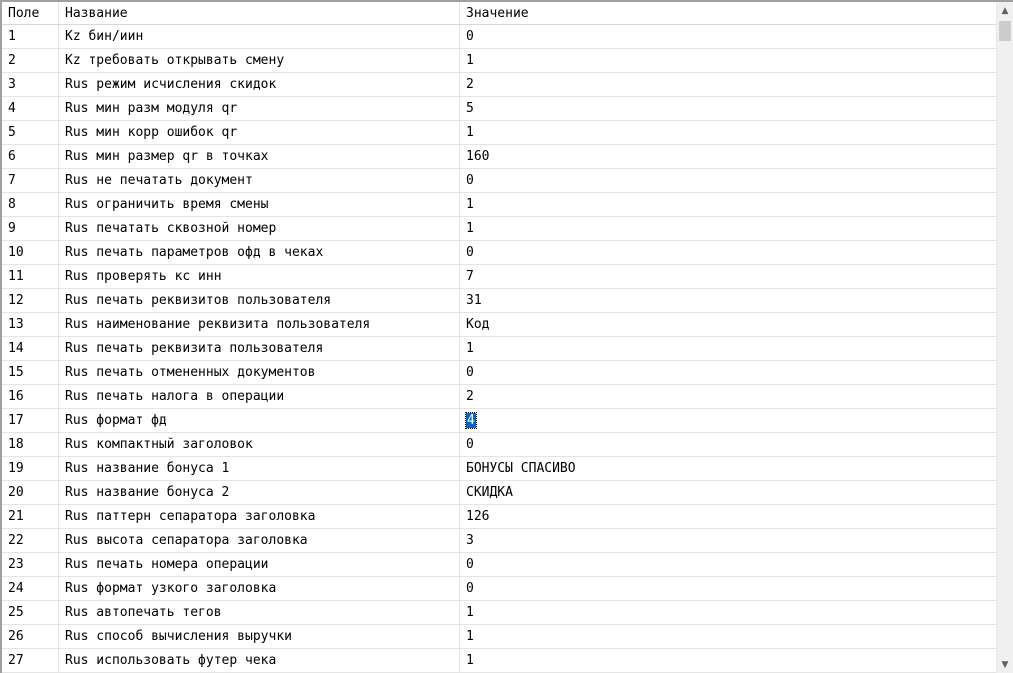 This screenshot has height=673, width=1013. Describe the element at coordinates (728, 108) in the screenshot. I see `cell-value: 5` at that location.